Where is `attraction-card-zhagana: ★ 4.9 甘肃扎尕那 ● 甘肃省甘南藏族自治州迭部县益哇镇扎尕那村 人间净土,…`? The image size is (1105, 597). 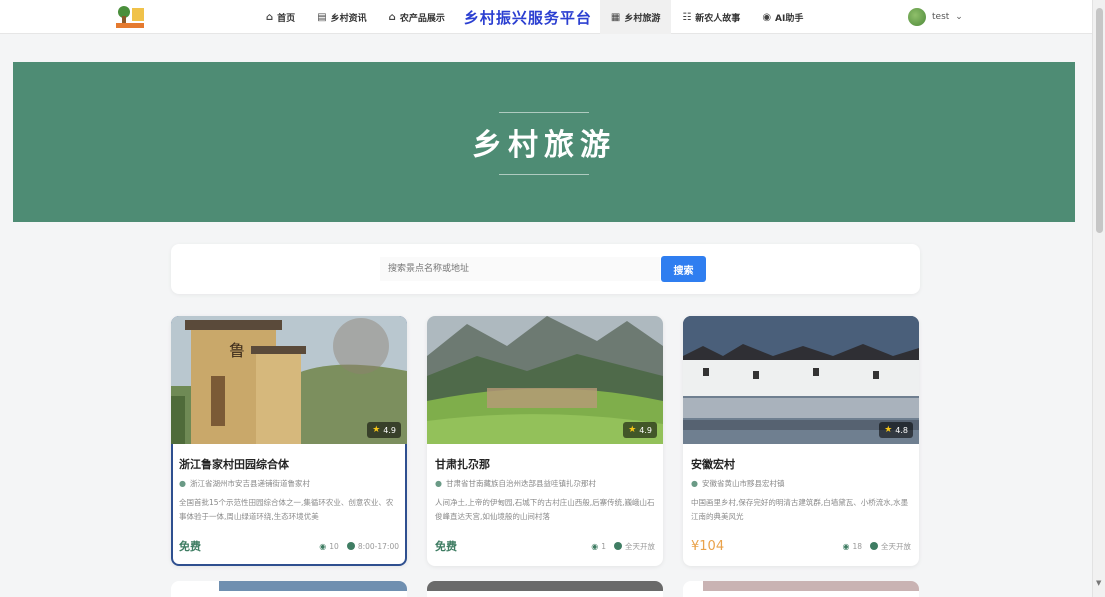
attraction-card-zhagana: ★ 4.9 甘肃扎尕那 ● 甘肃省甘南藏族自治州迭部县益哇镇扎尕那村 人间净土,… is located at coordinates (545, 441).